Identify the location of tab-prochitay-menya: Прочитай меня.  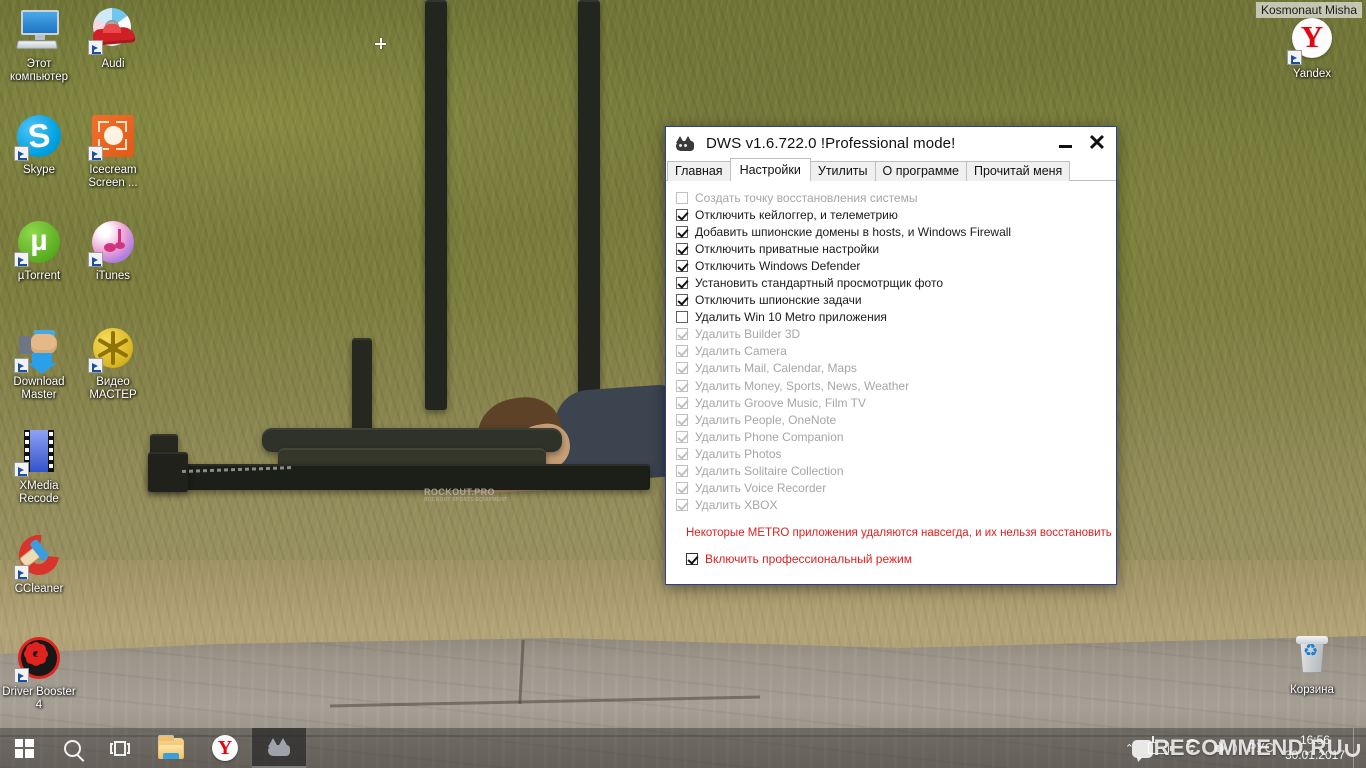
(1018, 171).